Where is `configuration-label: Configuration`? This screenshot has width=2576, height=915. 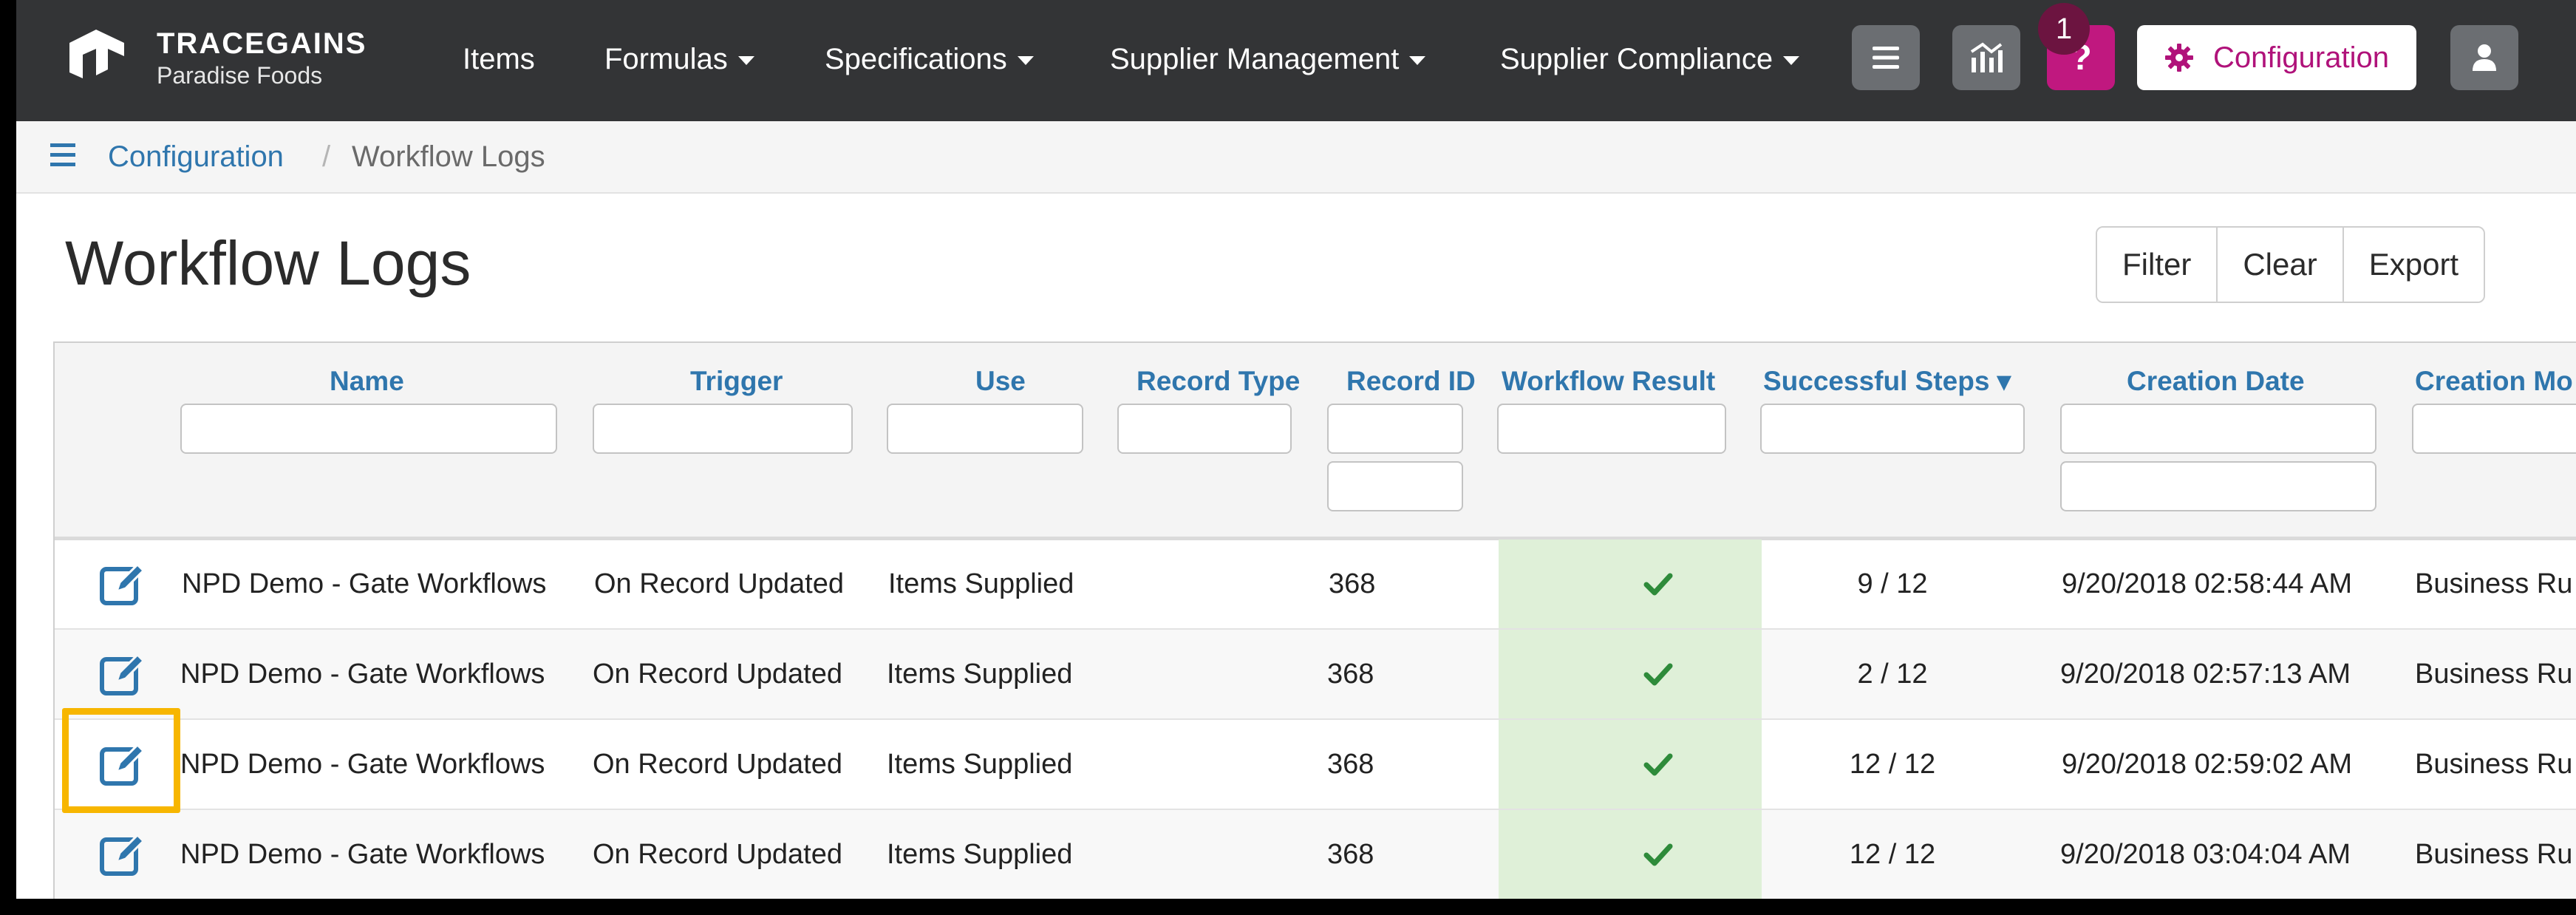 configuration-label: Configuration is located at coordinates (2301, 57).